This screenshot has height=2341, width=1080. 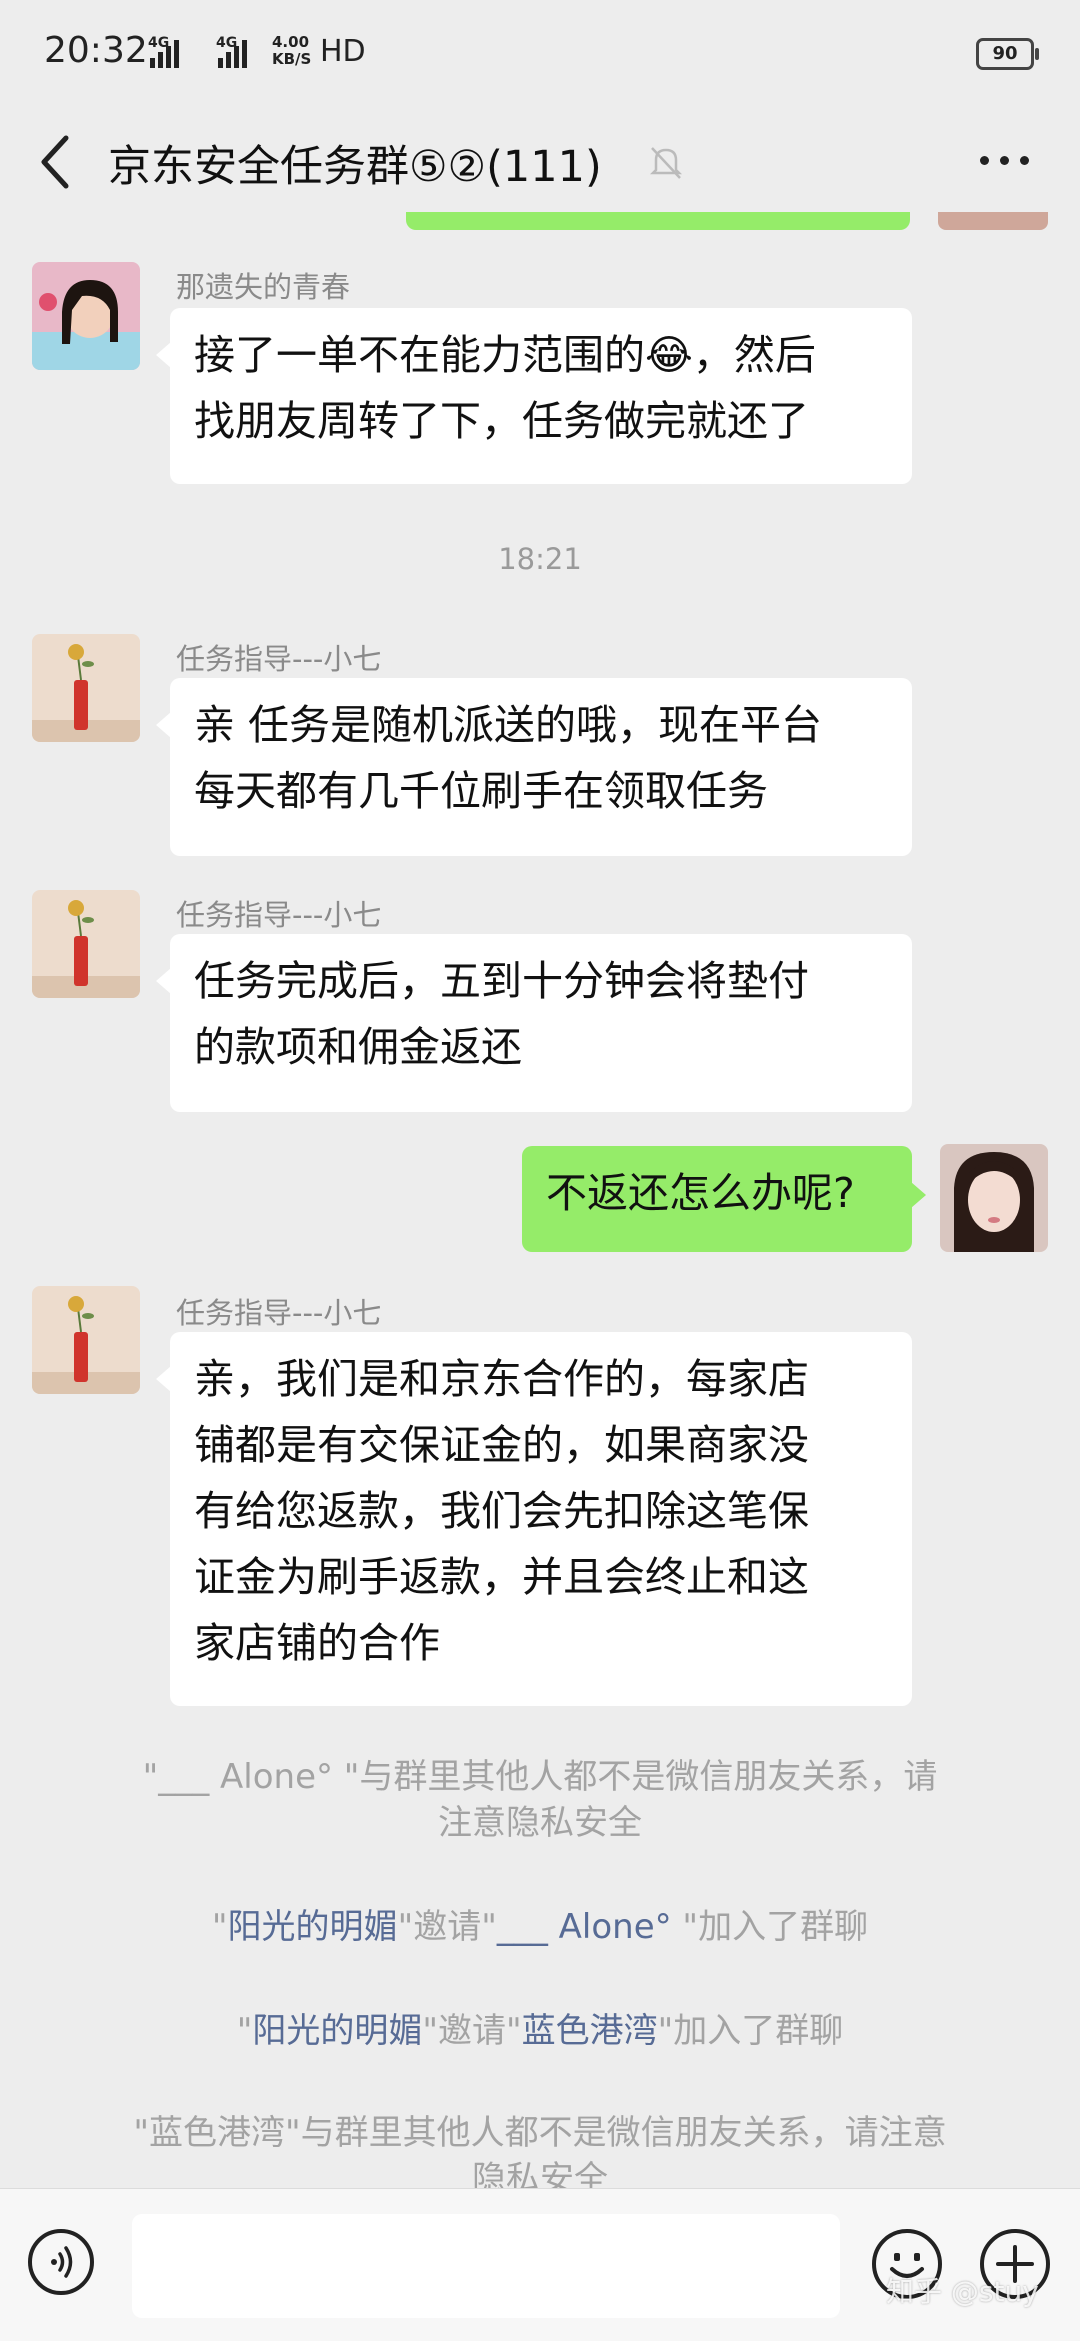 I want to click on status-bar: 20:32 4G 4G 4.00 KB/S HD 90, so click(x=540, y=55).